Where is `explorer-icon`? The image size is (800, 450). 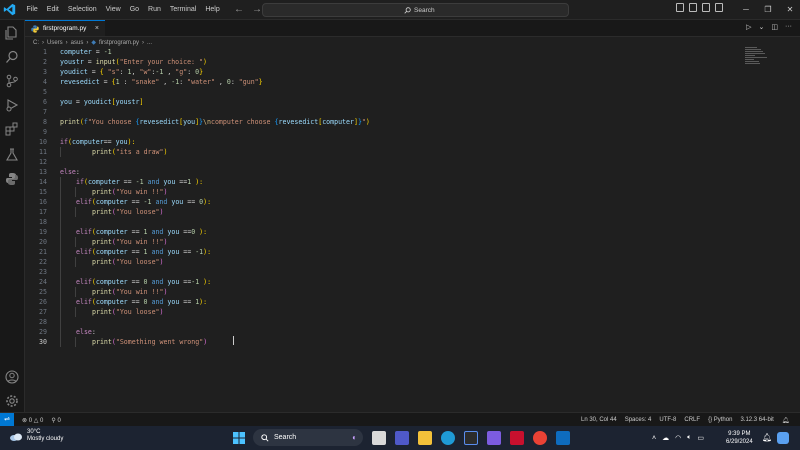
explorer-icon is located at coordinates (12, 33).